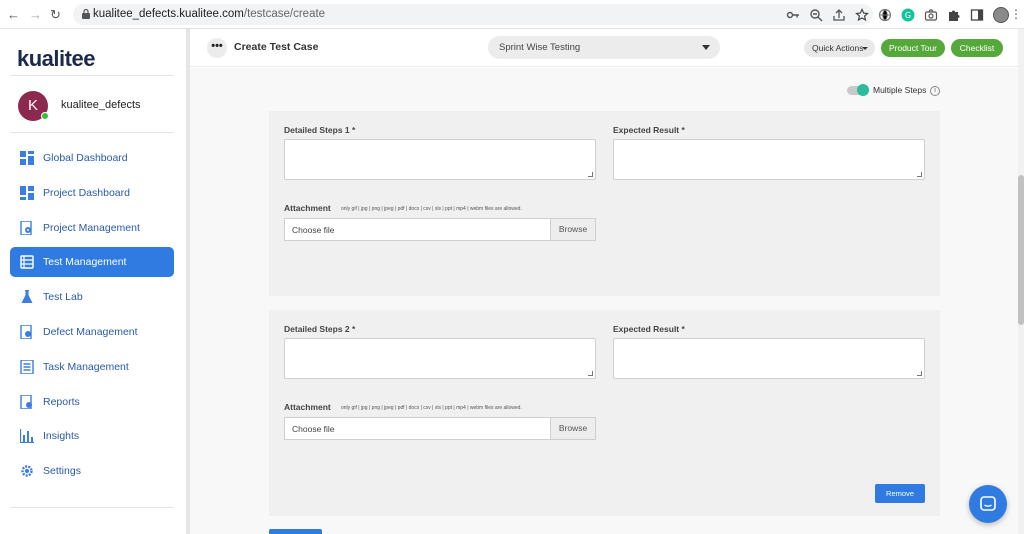 Image resolution: width=1024 pixels, height=534 pixels. Describe the element at coordinates (92, 332) in the screenshot. I see `sidebar-item-defect-management: Defect Management` at that location.